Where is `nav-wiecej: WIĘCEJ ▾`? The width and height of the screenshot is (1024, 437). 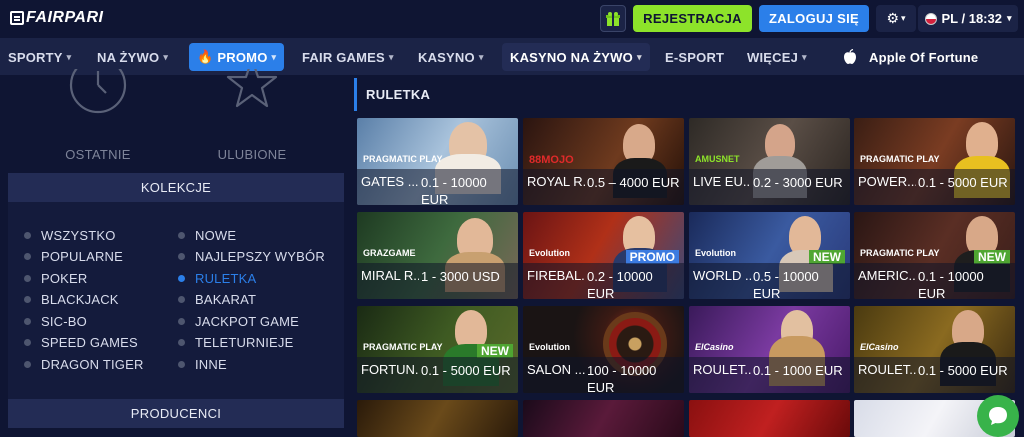 nav-wiecej: WIĘCEJ ▾ is located at coordinates (777, 57).